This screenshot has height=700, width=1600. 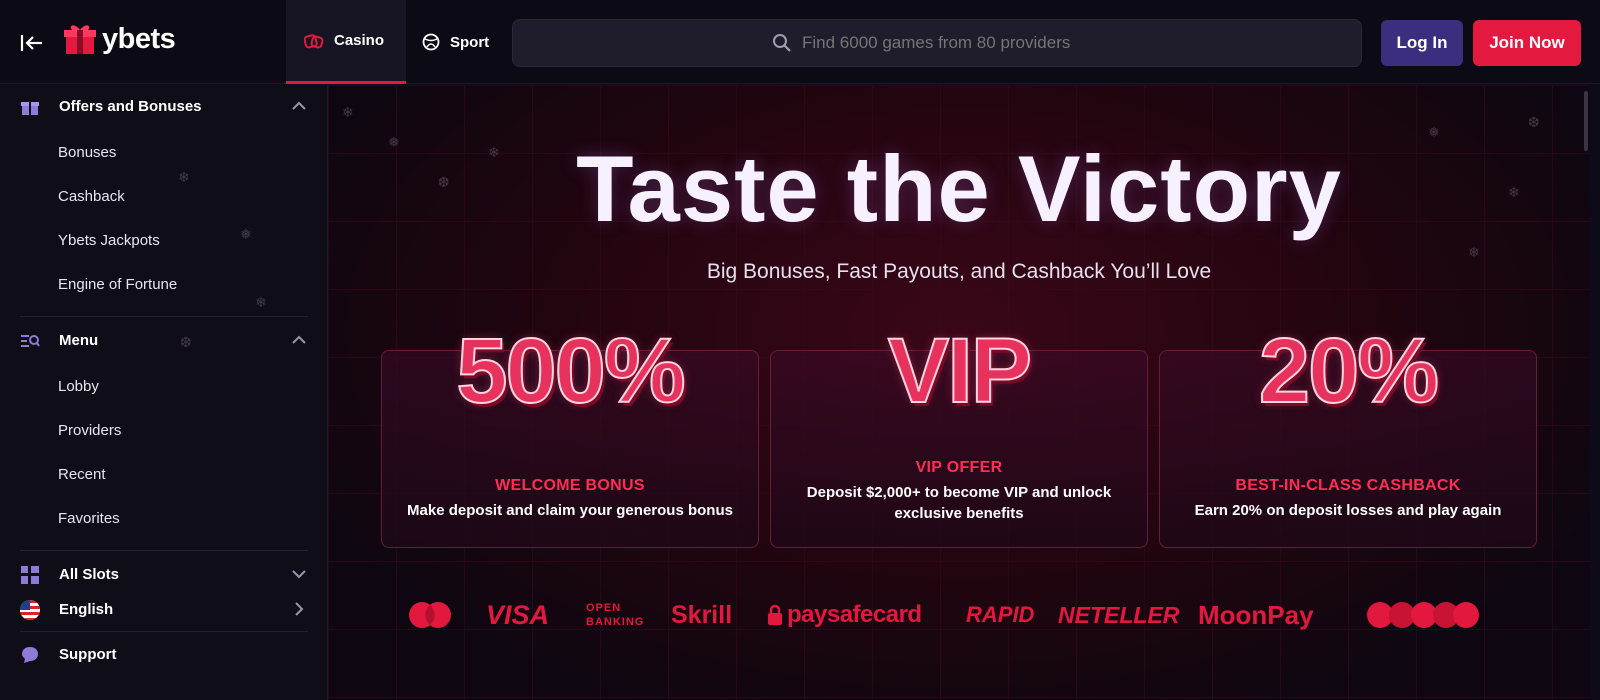 What do you see at coordinates (89, 518) in the screenshot?
I see `sidebar-item-favorites: Favorites` at bounding box center [89, 518].